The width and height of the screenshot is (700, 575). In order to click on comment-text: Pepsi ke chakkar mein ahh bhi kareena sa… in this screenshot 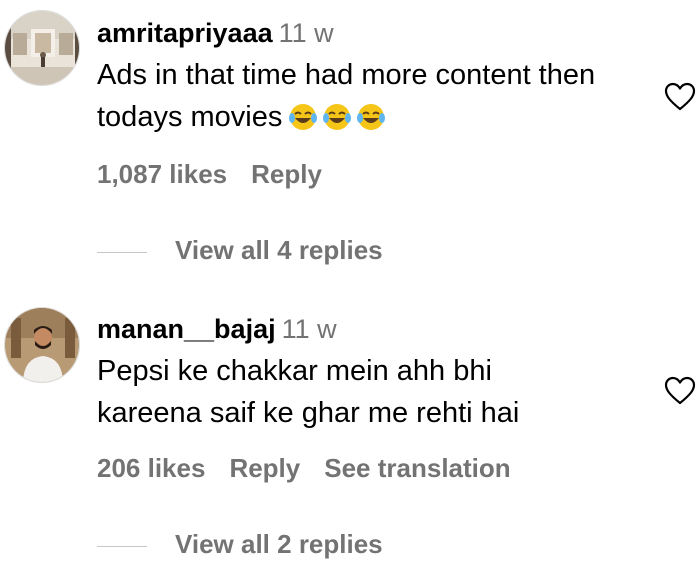, I will do `click(367, 392)`.